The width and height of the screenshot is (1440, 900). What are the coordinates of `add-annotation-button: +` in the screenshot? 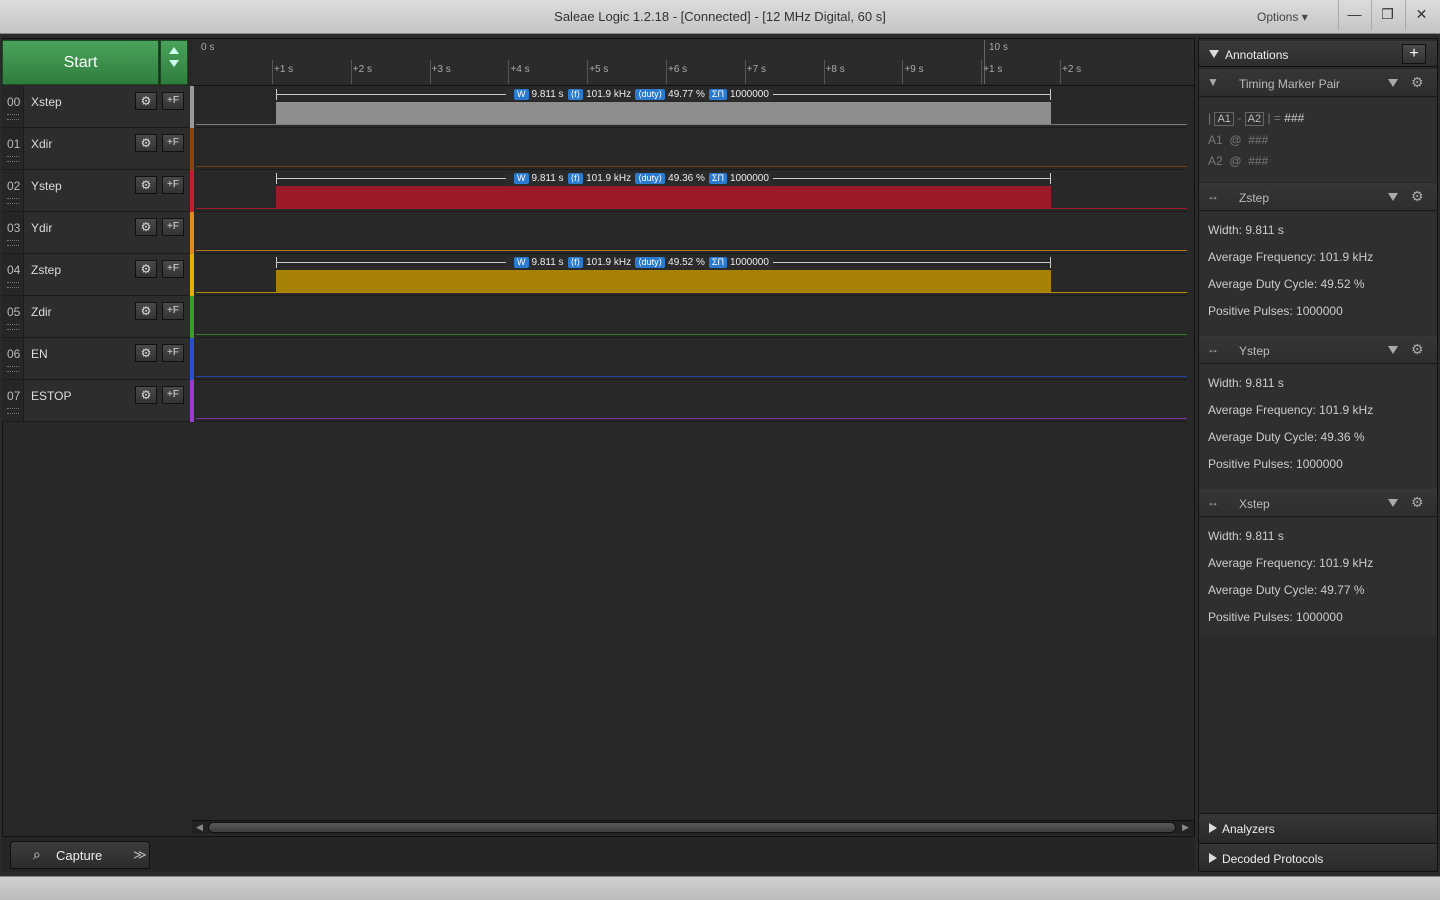 It's located at (1414, 54).